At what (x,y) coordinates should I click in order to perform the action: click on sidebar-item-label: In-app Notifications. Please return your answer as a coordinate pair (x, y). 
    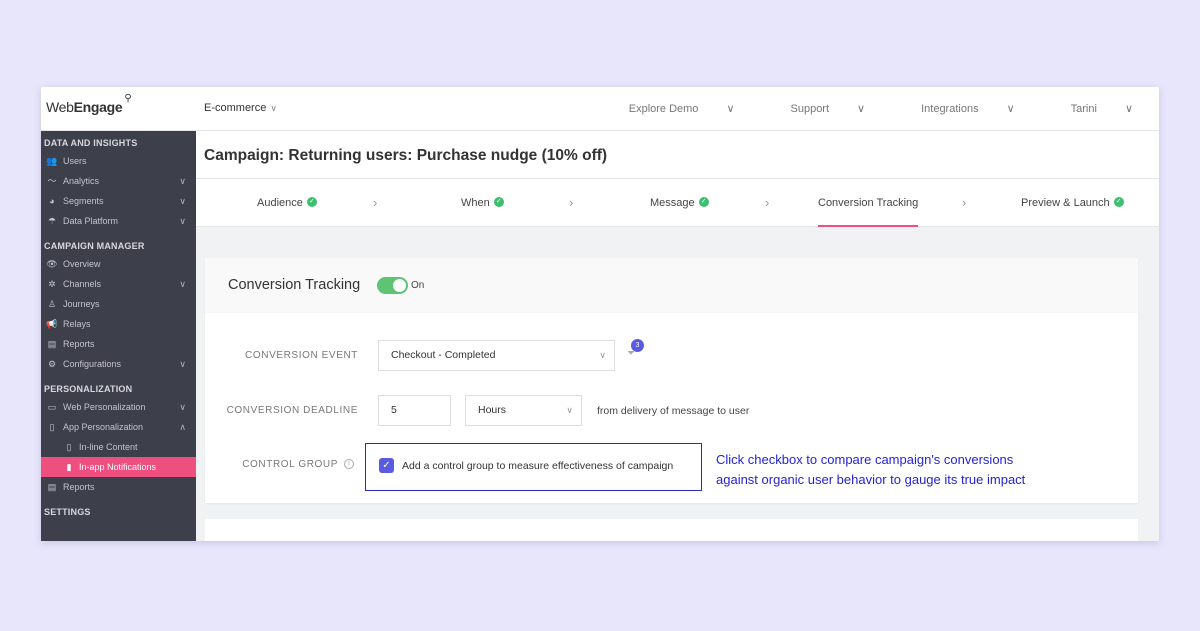
    Looking at the image, I should click on (118, 467).